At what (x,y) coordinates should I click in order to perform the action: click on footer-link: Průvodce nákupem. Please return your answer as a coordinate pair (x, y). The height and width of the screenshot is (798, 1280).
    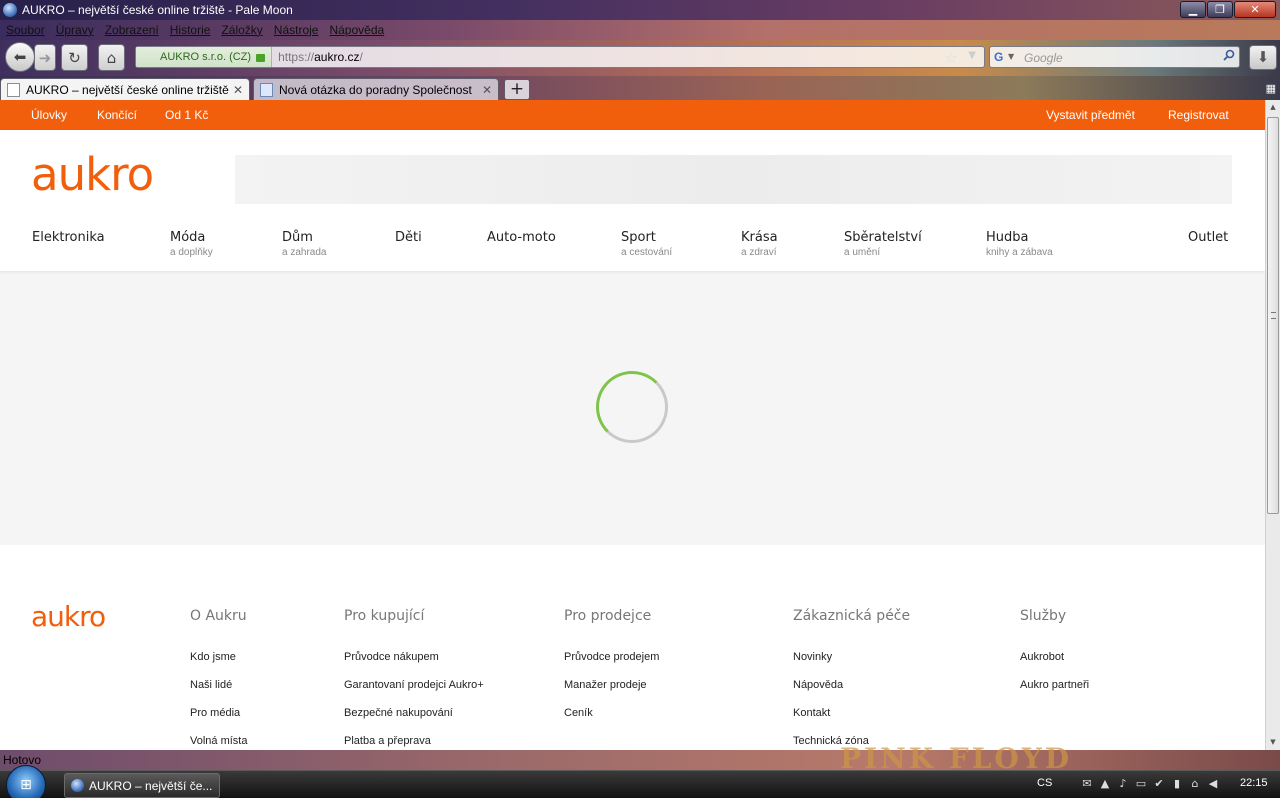
    Looking at the image, I should click on (414, 665).